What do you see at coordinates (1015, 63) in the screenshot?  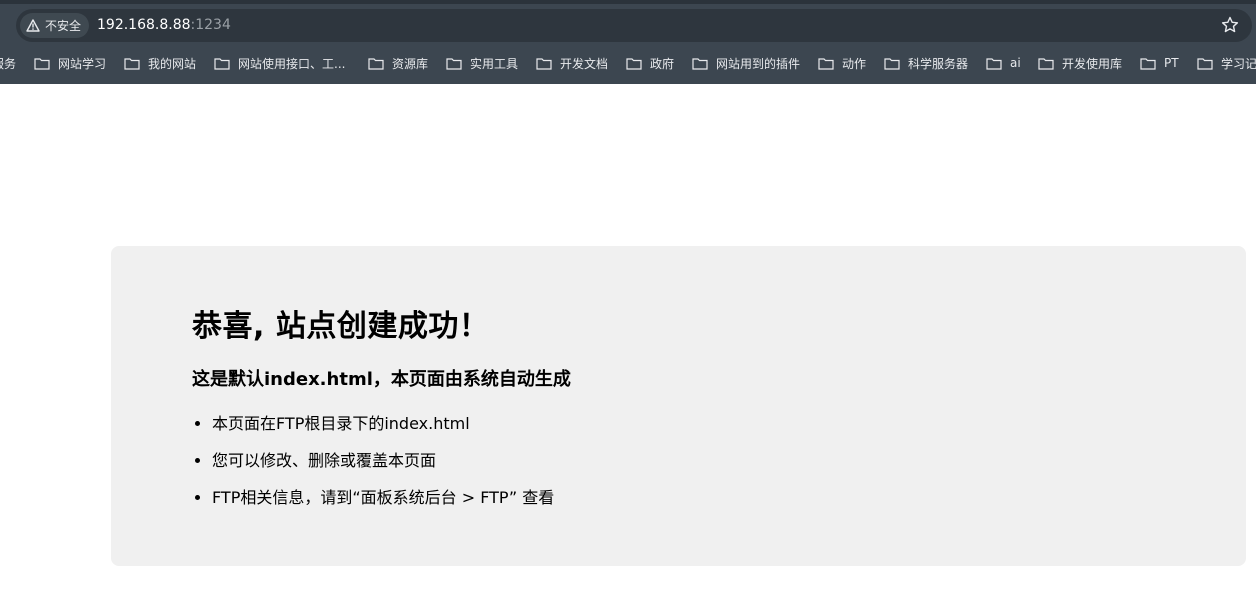 I see `bookmark-label: ai` at bounding box center [1015, 63].